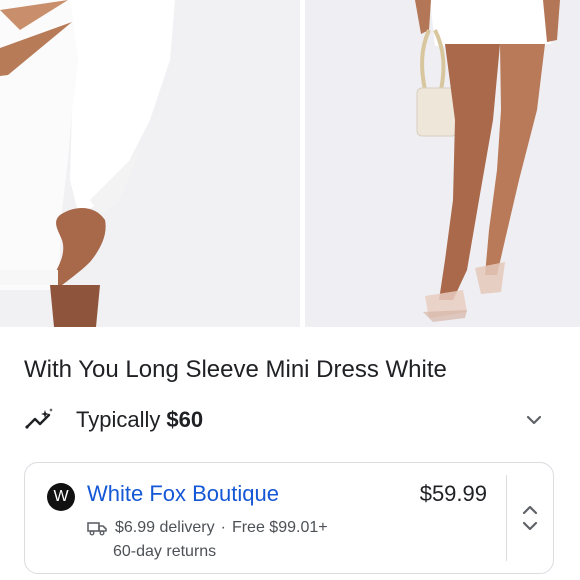  Describe the element at coordinates (61, 497) in the screenshot. I see `seller-logo: W` at that location.